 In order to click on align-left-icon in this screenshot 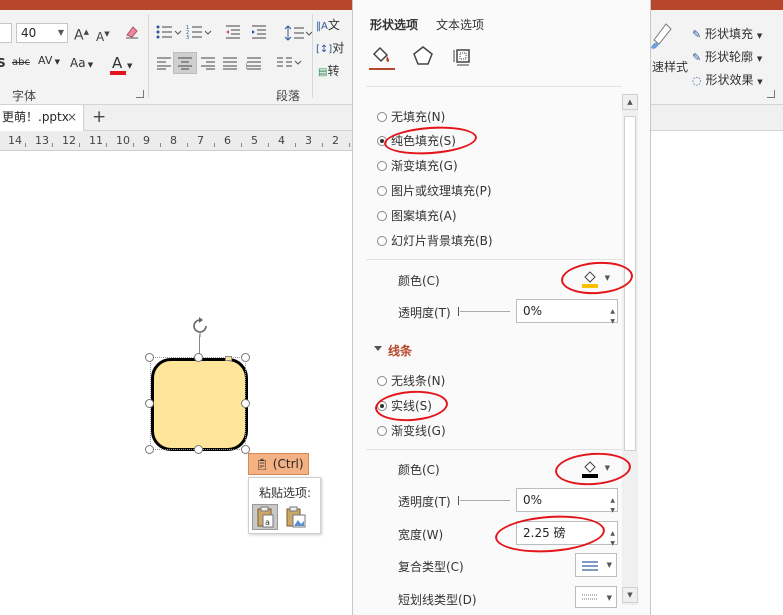, I will do `click(164, 65)`.